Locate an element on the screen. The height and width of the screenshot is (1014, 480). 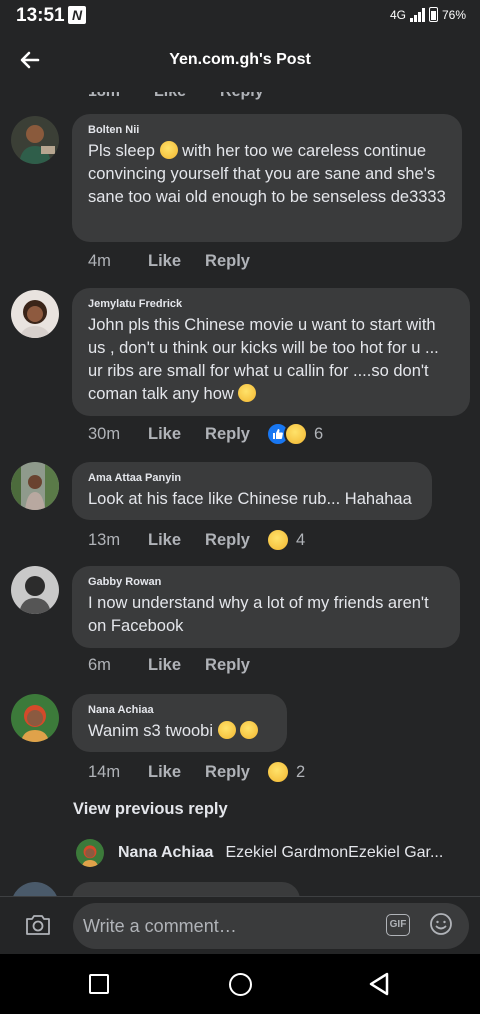
home-icon is located at coordinates (240, 984).